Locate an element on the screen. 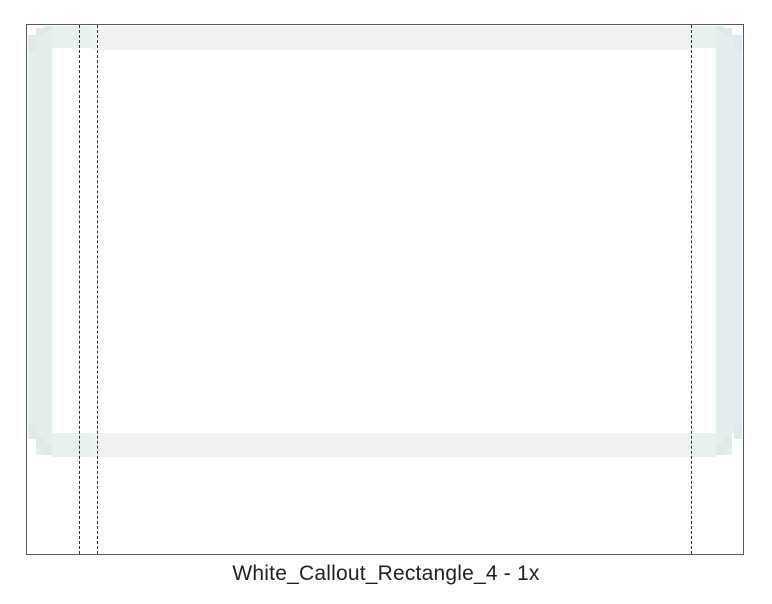 The width and height of the screenshot is (772, 604). slice-guide-right is located at coordinates (691, 289).